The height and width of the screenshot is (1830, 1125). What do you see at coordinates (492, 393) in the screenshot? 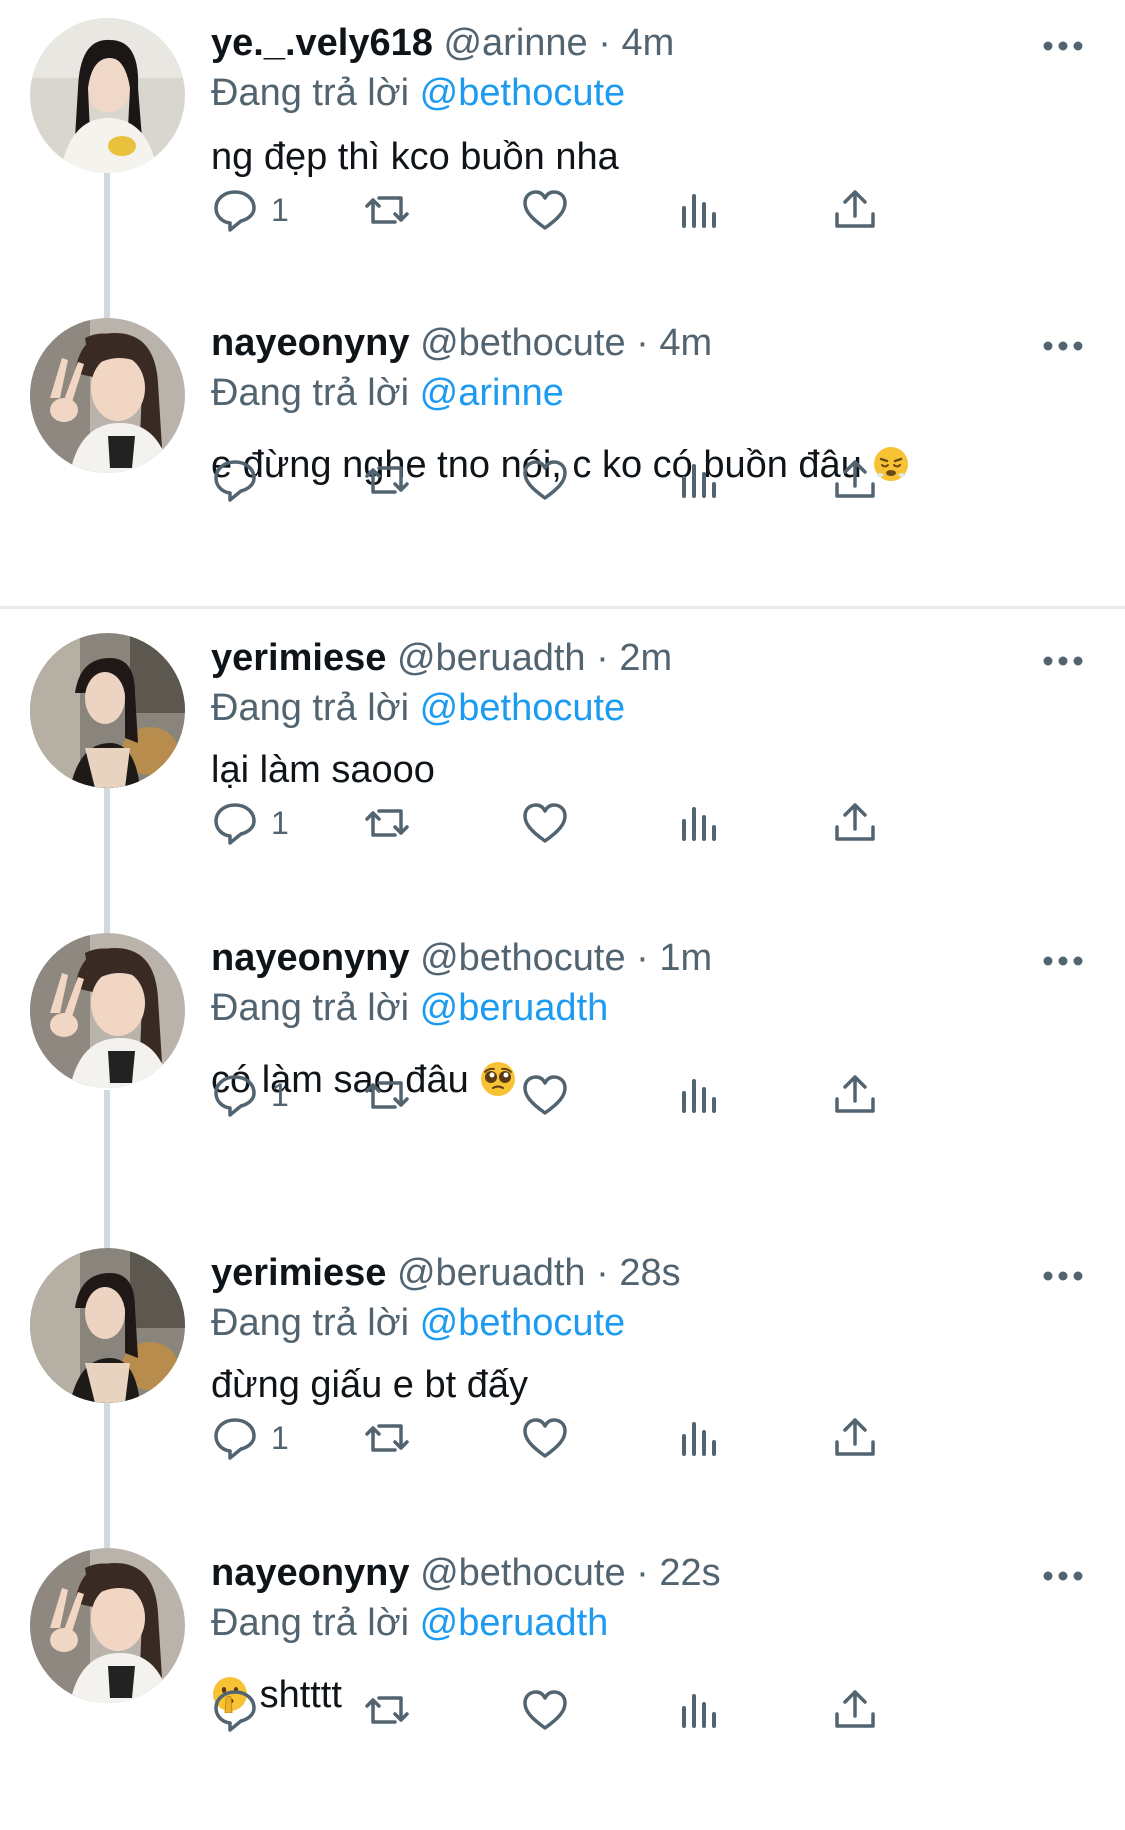
I see `mention-link: @arinne` at bounding box center [492, 393].